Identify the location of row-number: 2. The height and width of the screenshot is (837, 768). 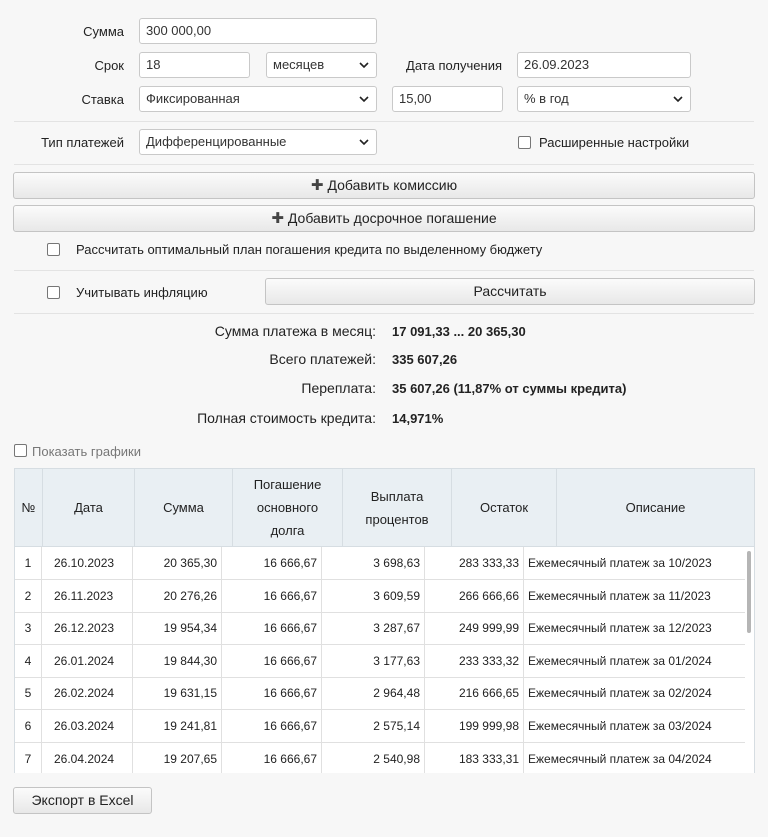
(28, 595).